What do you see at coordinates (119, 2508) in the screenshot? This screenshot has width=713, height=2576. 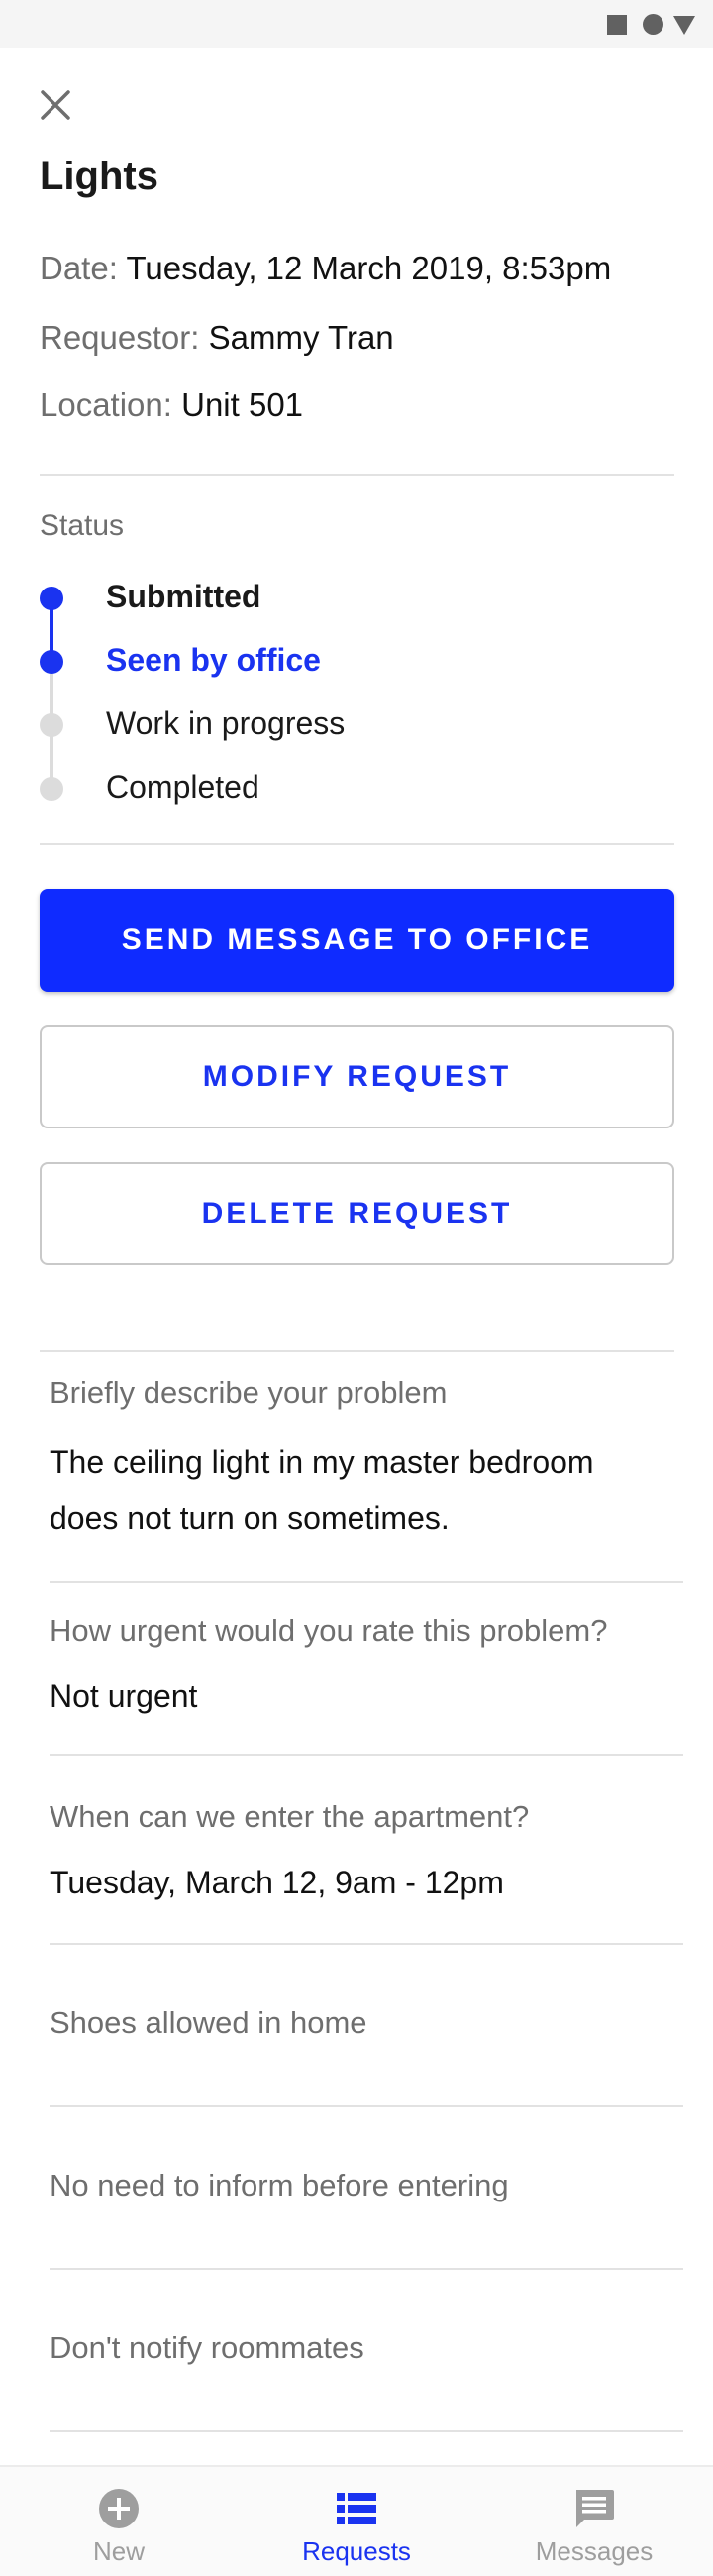 I see `add-circle-icon` at bounding box center [119, 2508].